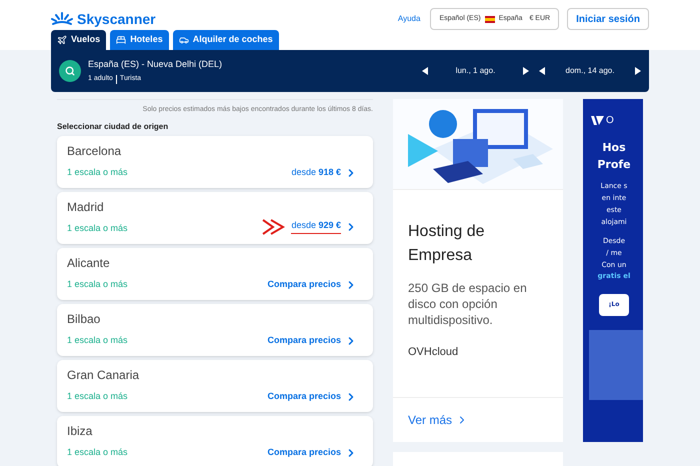 The height and width of the screenshot is (466, 700). I want to click on see-more-link: Ver más, so click(438, 420).